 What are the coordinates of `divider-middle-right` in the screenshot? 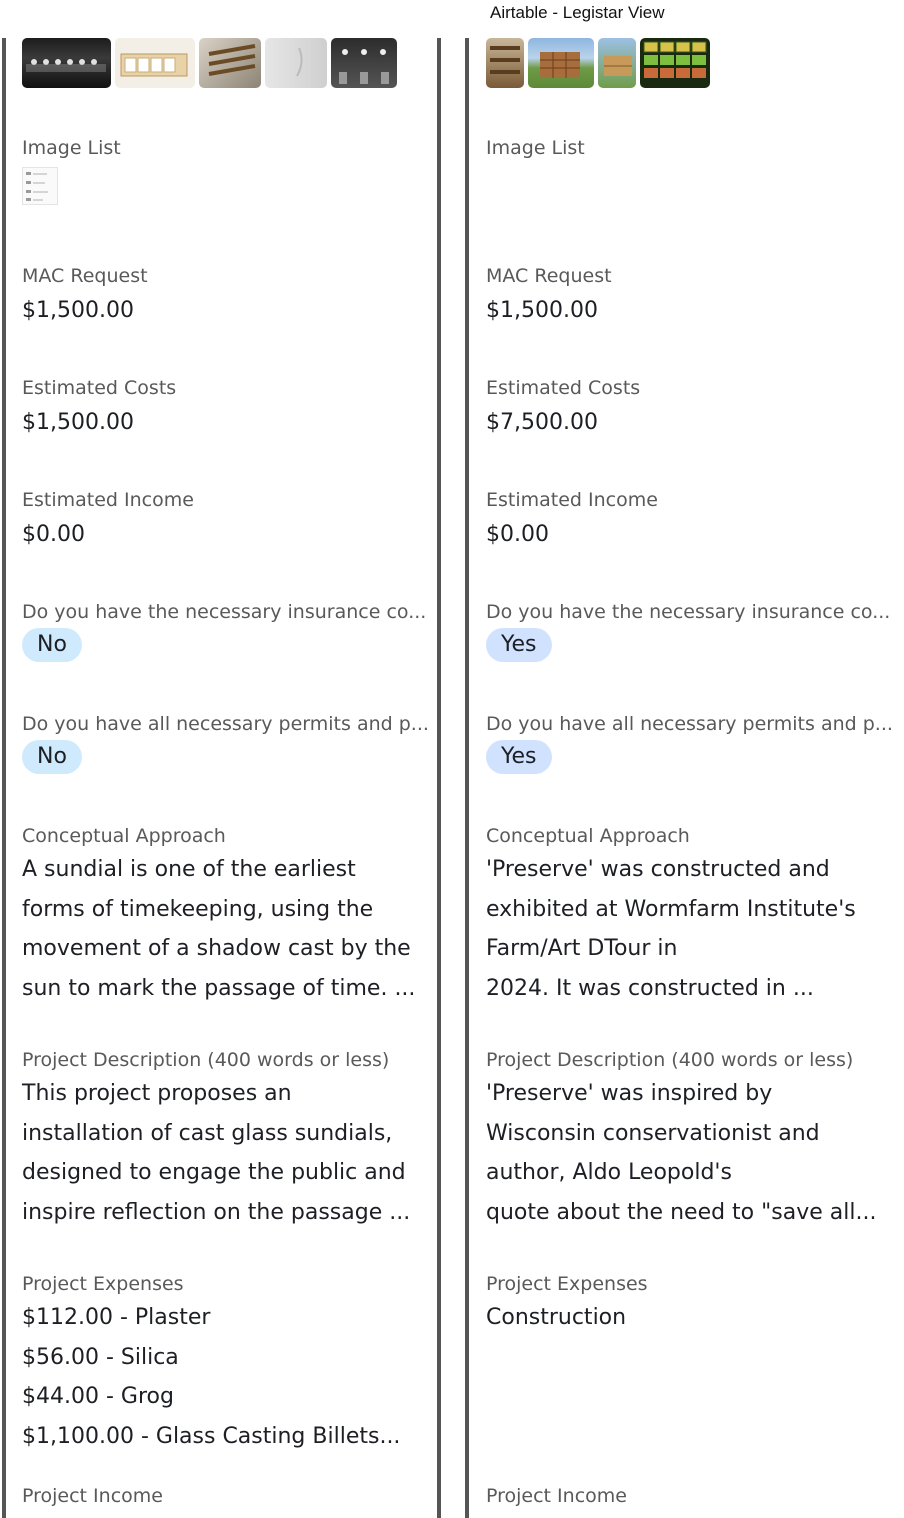 It's located at (467, 778).